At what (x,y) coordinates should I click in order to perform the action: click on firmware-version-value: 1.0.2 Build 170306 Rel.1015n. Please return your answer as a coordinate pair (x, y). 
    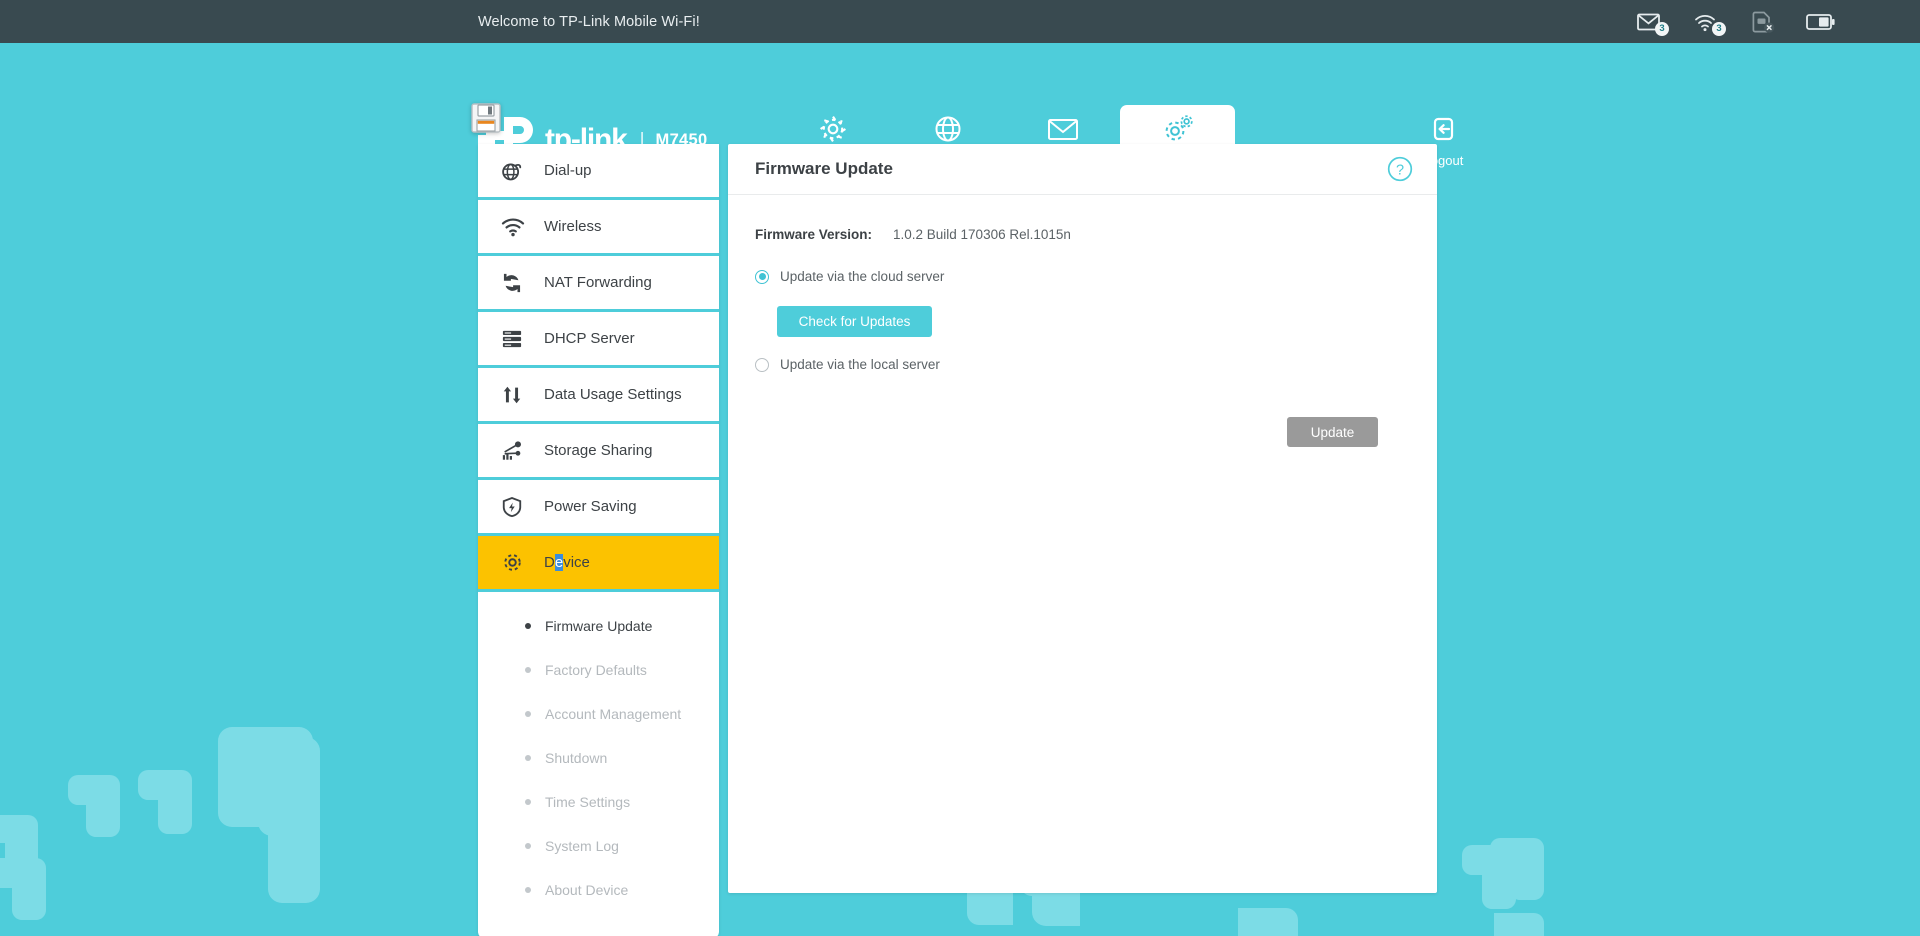
    Looking at the image, I should click on (982, 234).